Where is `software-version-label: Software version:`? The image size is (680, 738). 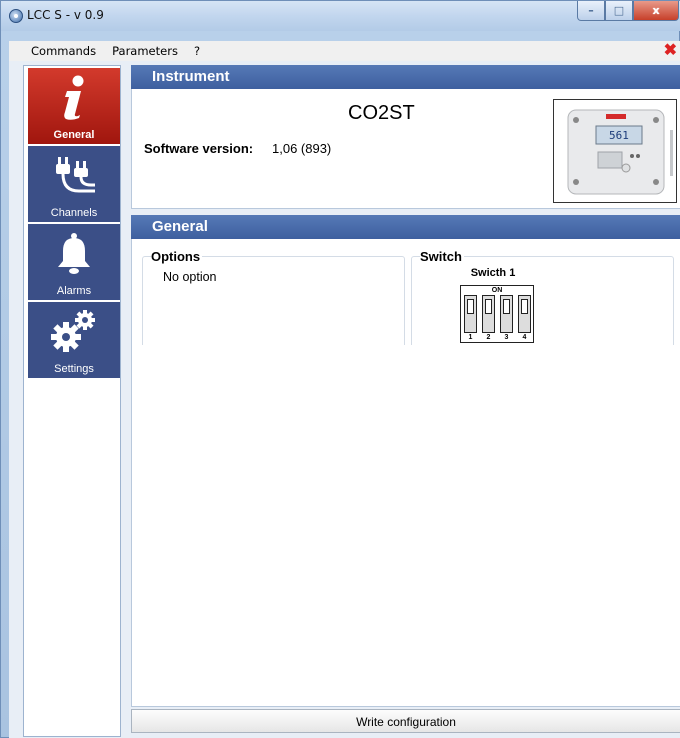 software-version-label: Software version: is located at coordinates (199, 148).